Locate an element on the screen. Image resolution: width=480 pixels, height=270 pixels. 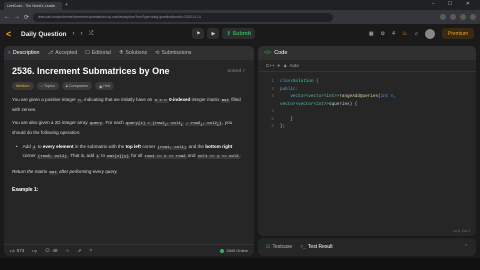
dislike-button: 👎︎ is located at coordinates (34, 251).